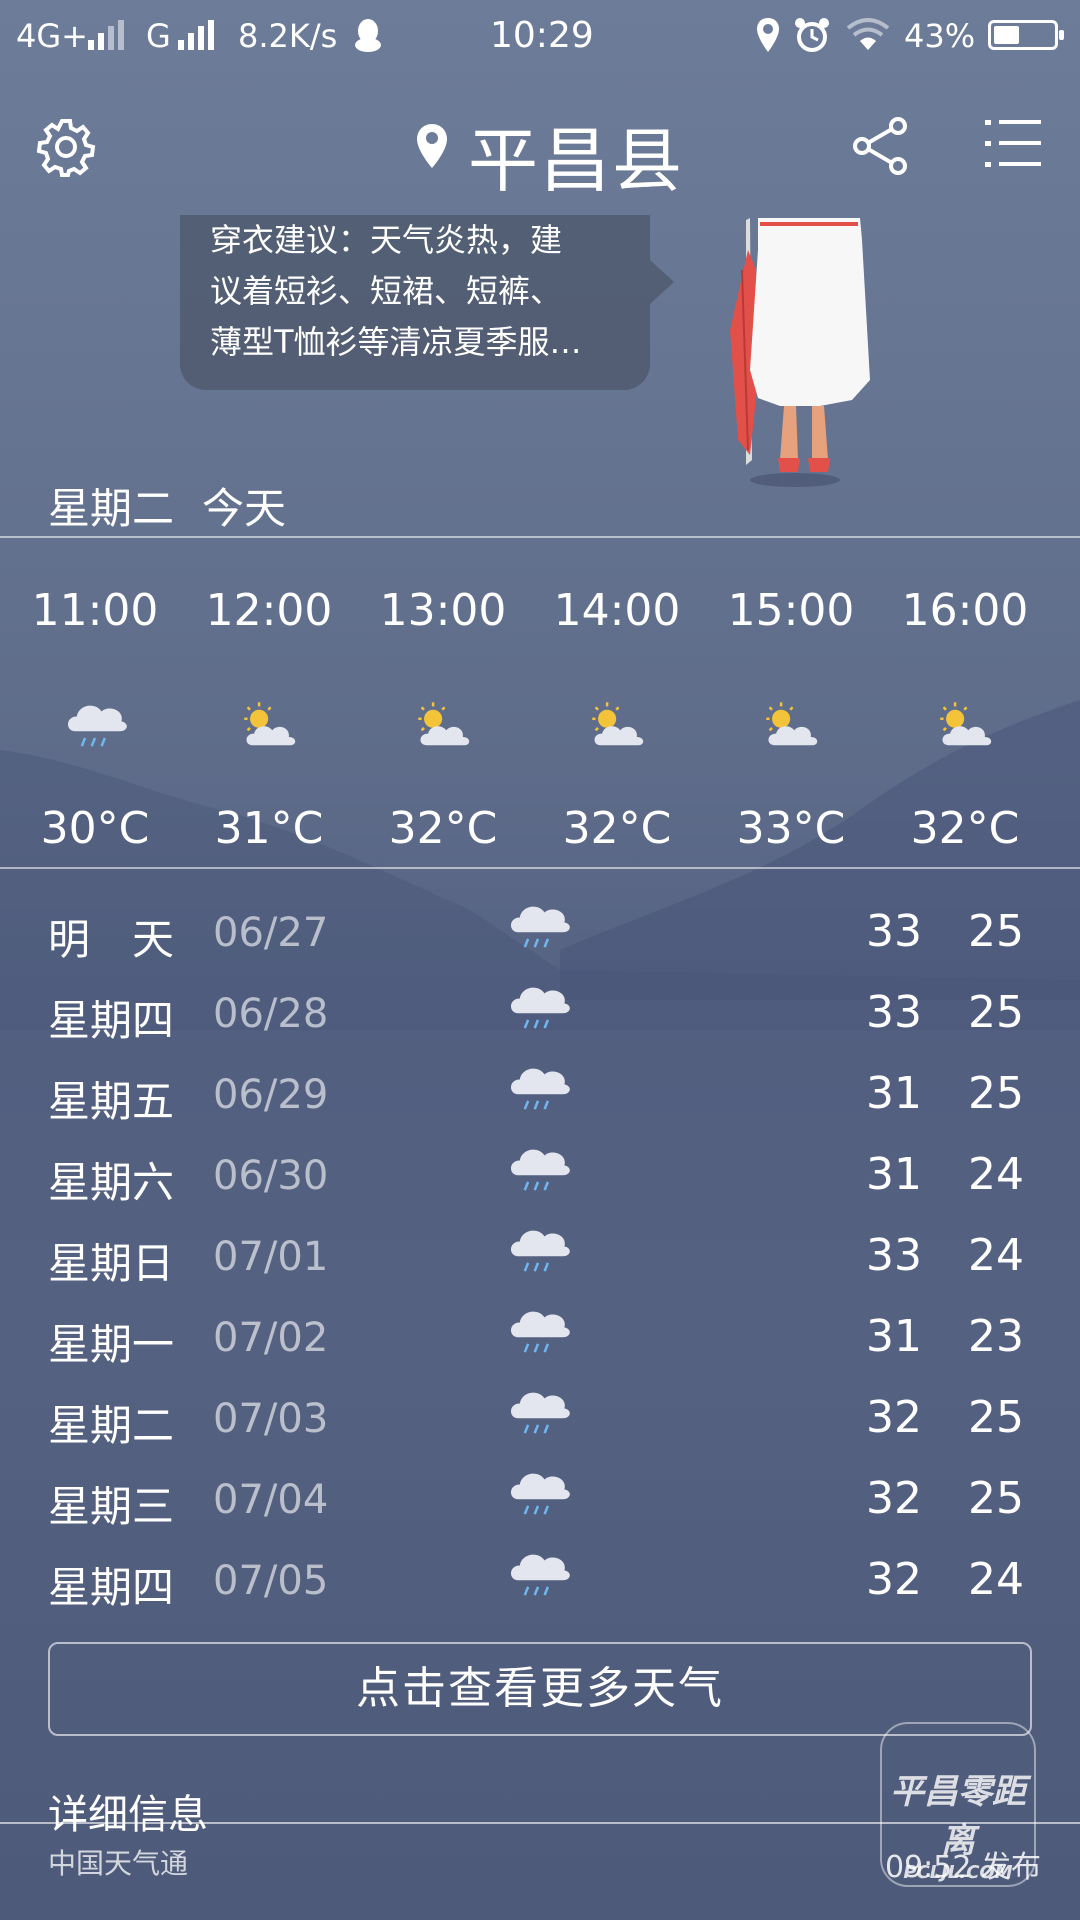  What do you see at coordinates (269, 610) in the screenshot?
I see `hour-time: 12:00` at bounding box center [269, 610].